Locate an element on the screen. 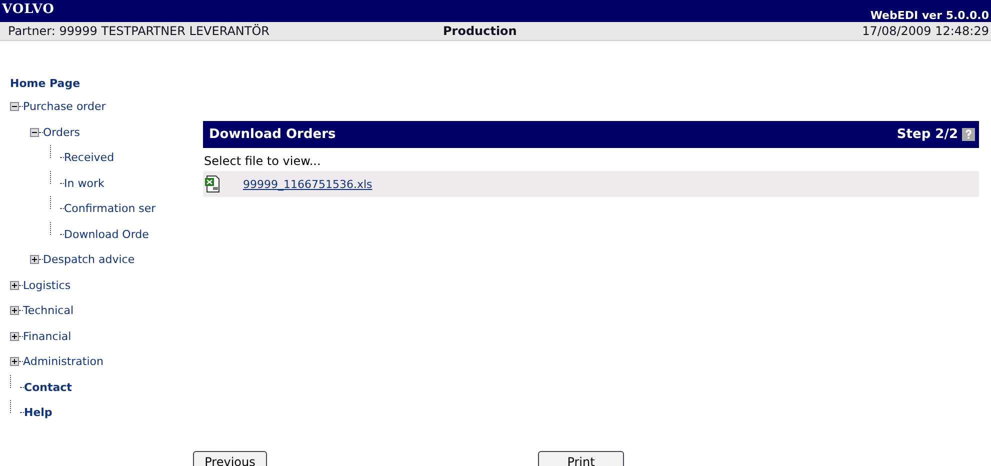  tree-item: Download Orde is located at coordinates (106, 234).